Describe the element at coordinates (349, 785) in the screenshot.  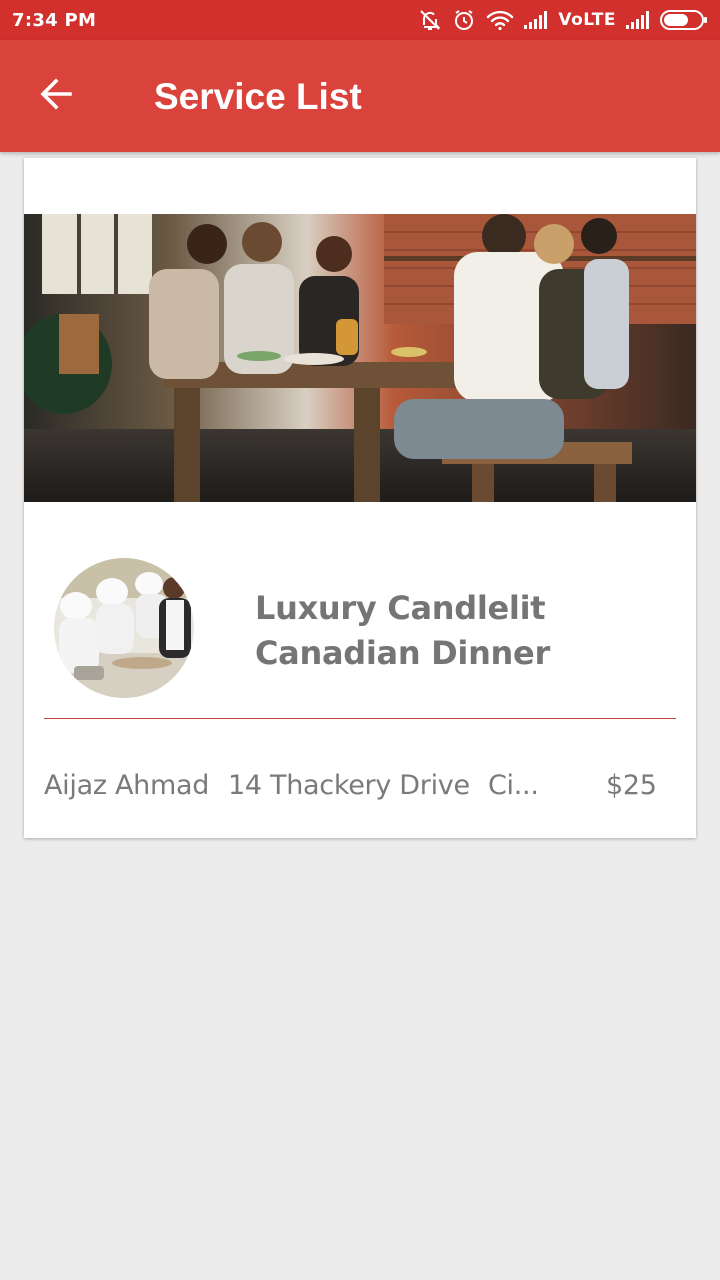
I see `service-address: 14 Thackery Drive` at that location.